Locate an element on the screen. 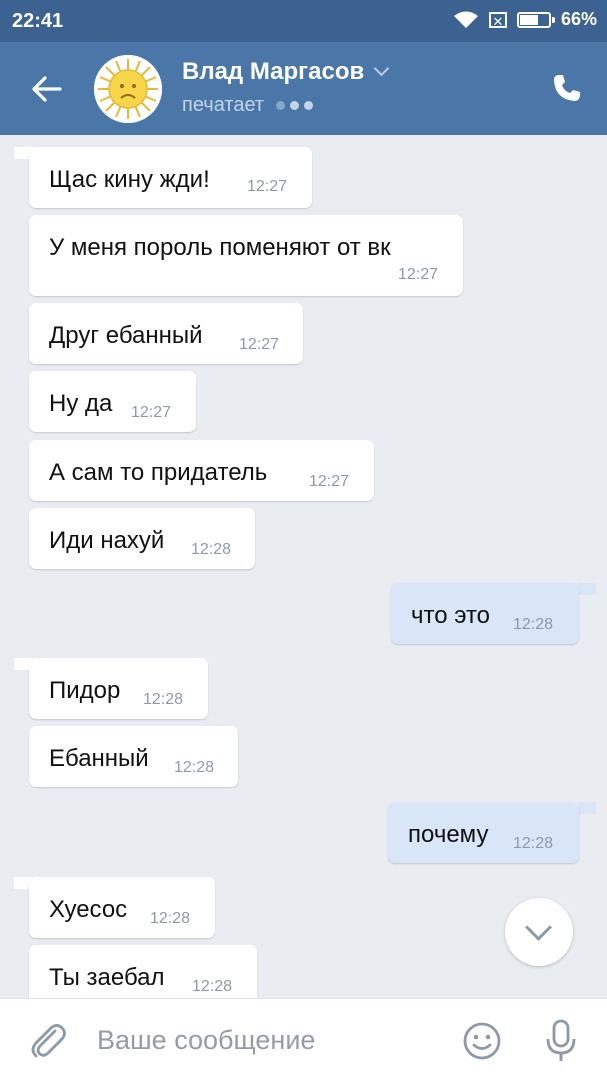  contact-name: Влад Маргасов is located at coordinates (286, 72).